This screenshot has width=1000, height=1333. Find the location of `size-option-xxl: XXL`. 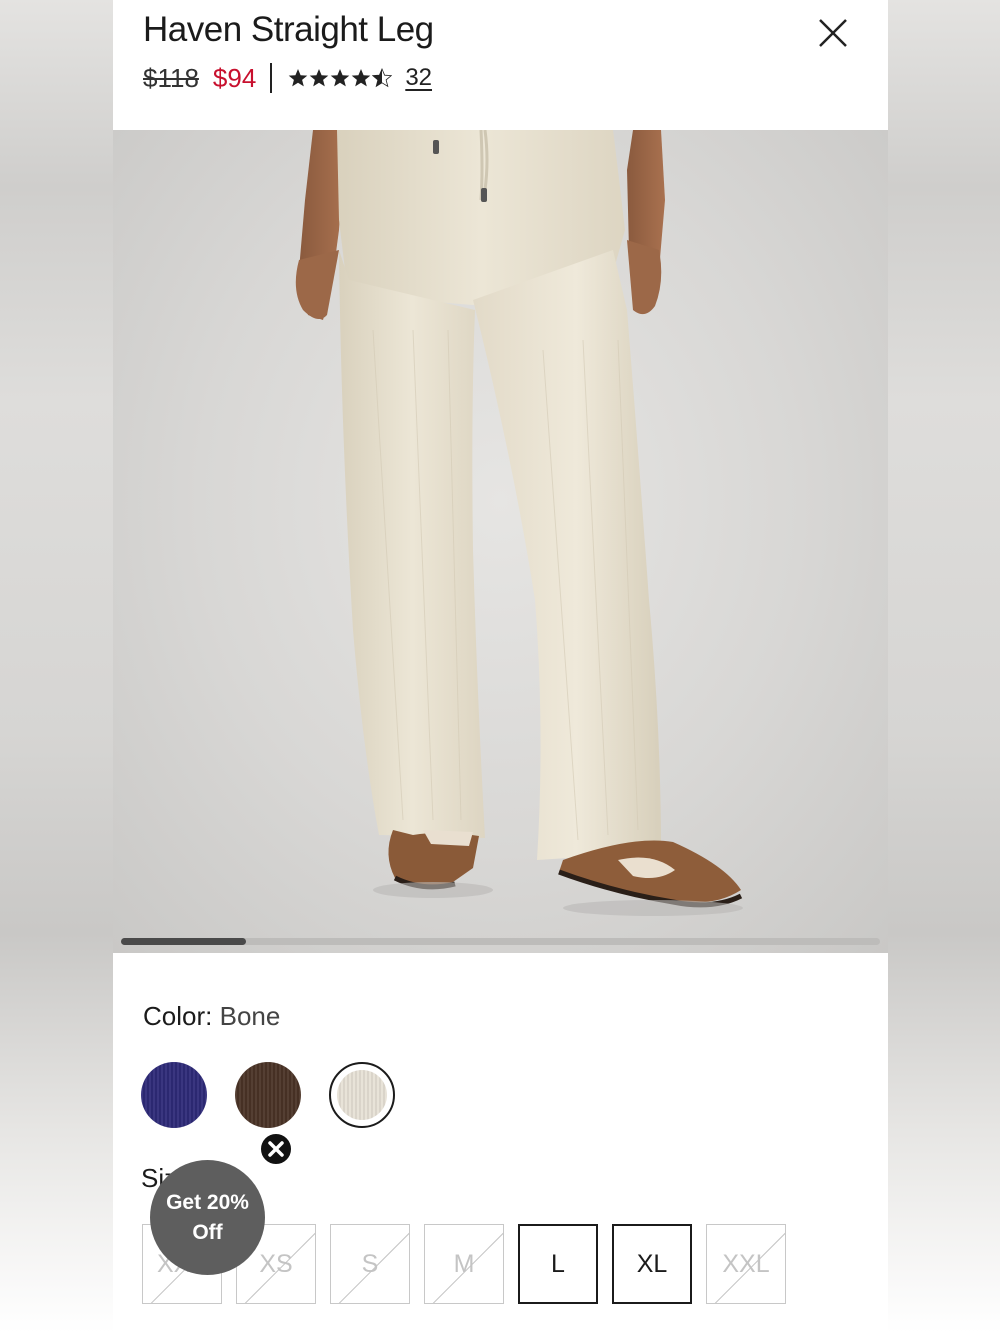

size-option-xxl: XXL is located at coordinates (746, 1264).